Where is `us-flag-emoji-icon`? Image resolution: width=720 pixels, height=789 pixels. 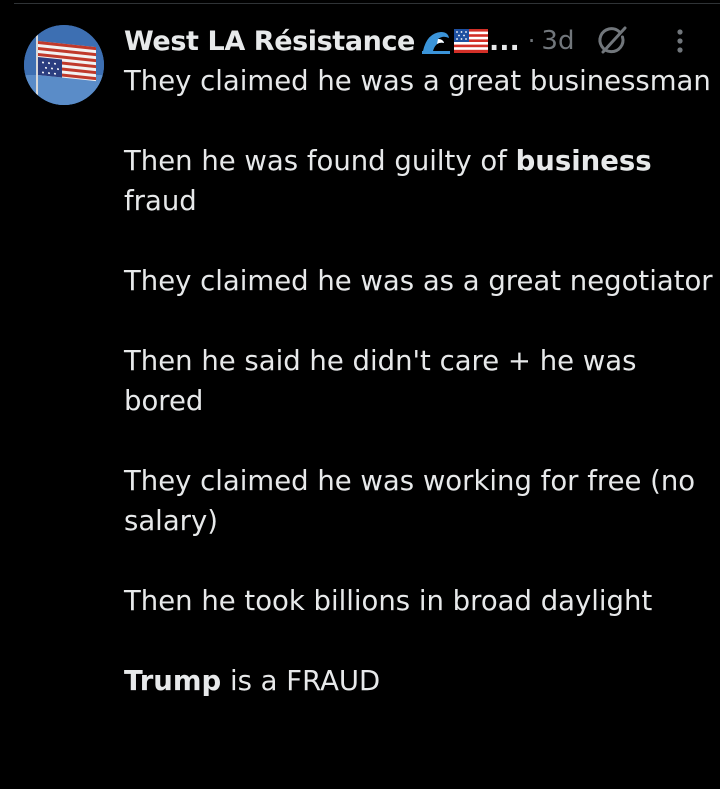 us-flag-emoji-icon is located at coordinates (470, 41).